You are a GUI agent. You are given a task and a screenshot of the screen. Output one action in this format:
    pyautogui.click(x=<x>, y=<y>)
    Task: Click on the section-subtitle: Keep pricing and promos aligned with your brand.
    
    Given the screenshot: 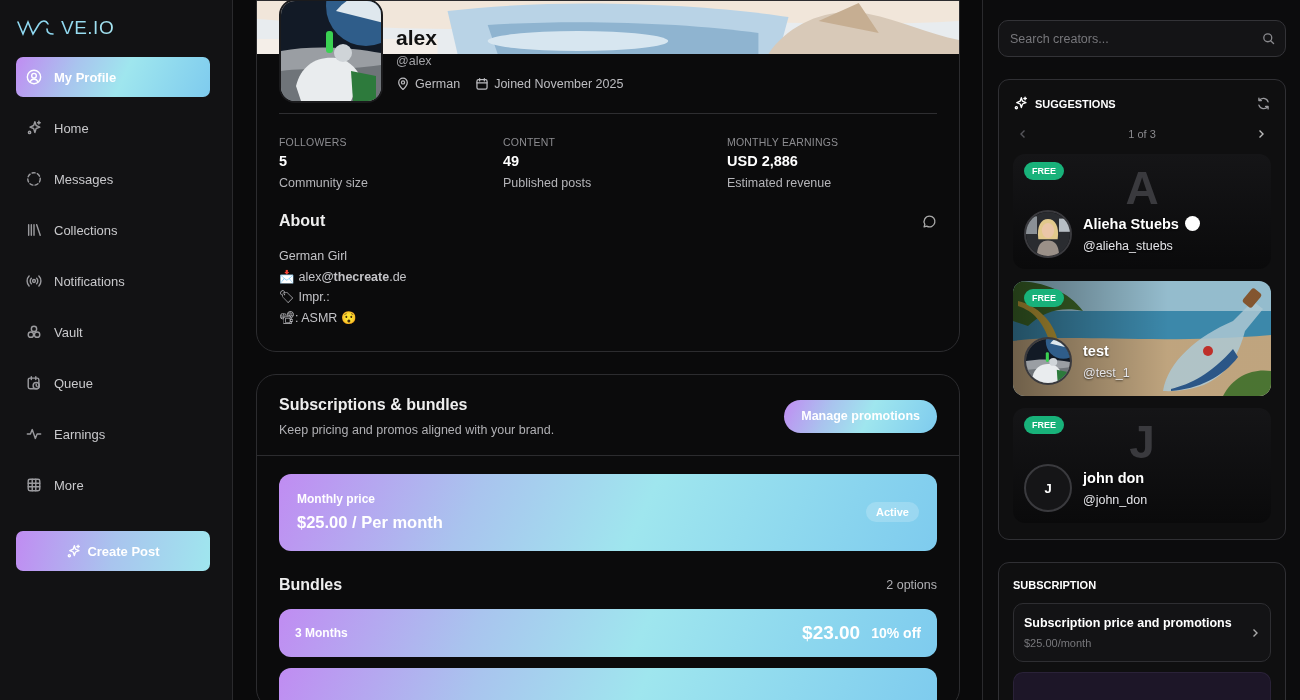 What is the action you would take?
    pyautogui.click(x=417, y=429)
    